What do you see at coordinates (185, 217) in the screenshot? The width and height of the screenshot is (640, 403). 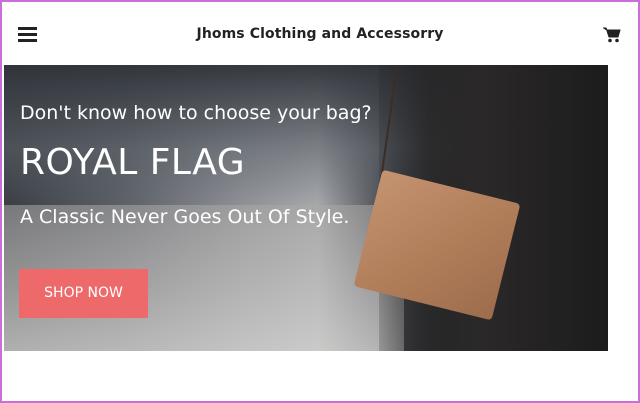 I see `hero-tagline: A Classic Never Goes Out Of Style.` at bounding box center [185, 217].